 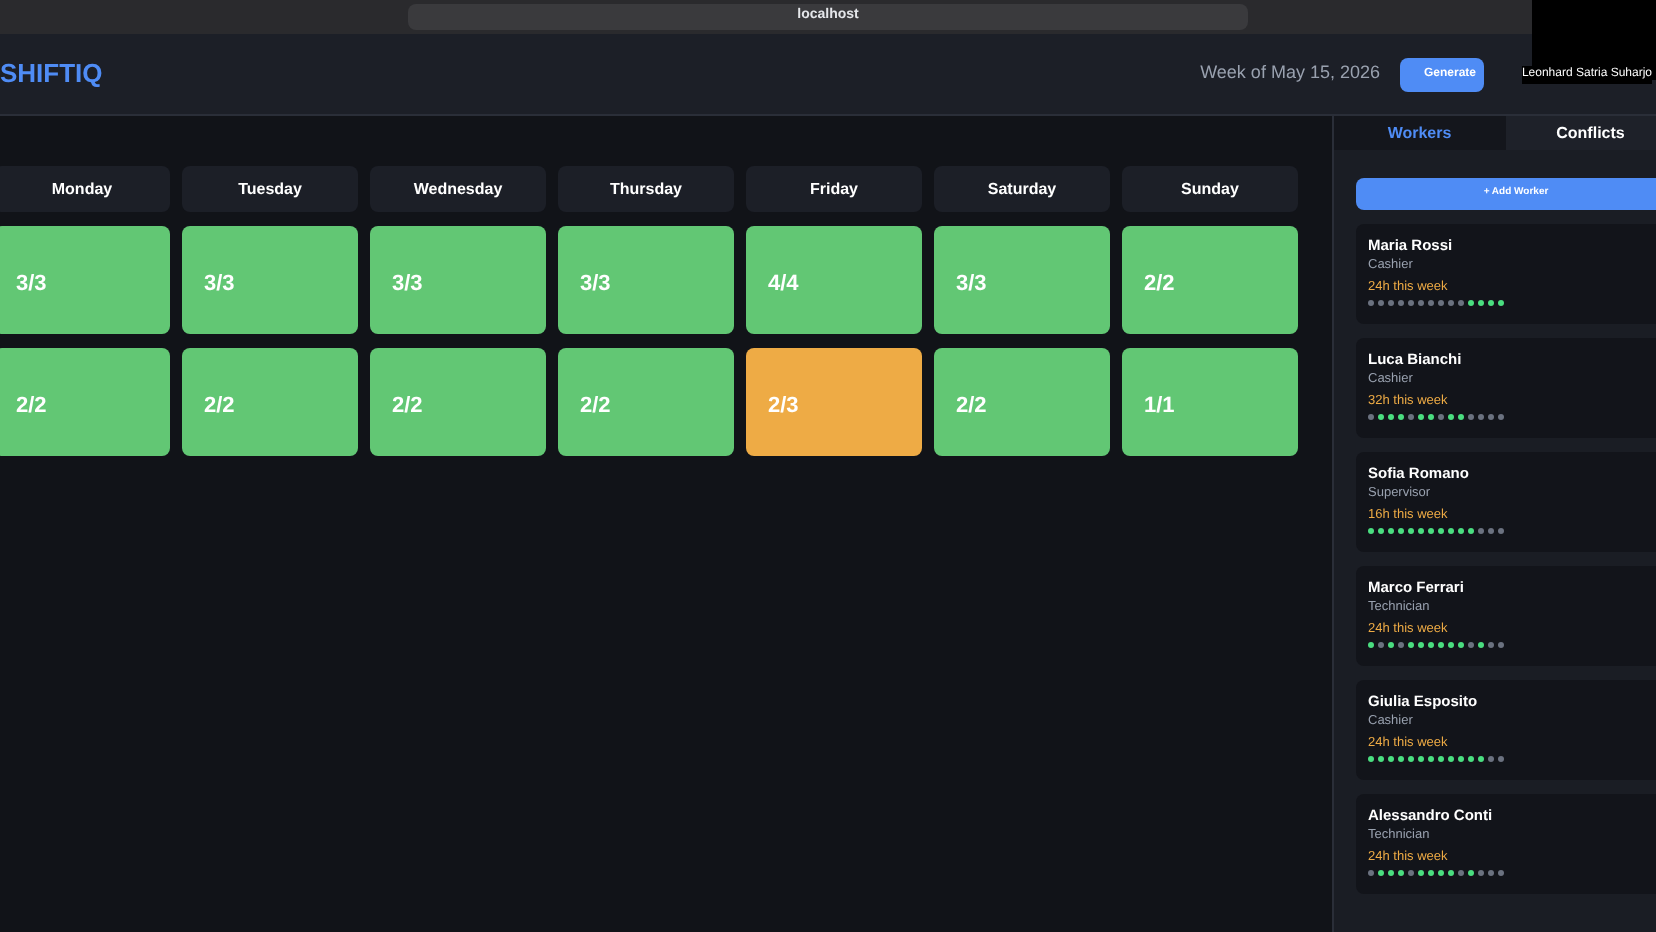 What do you see at coordinates (458, 189) in the screenshot?
I see `day-header: Wednesday` at bounding box center [458, 189].